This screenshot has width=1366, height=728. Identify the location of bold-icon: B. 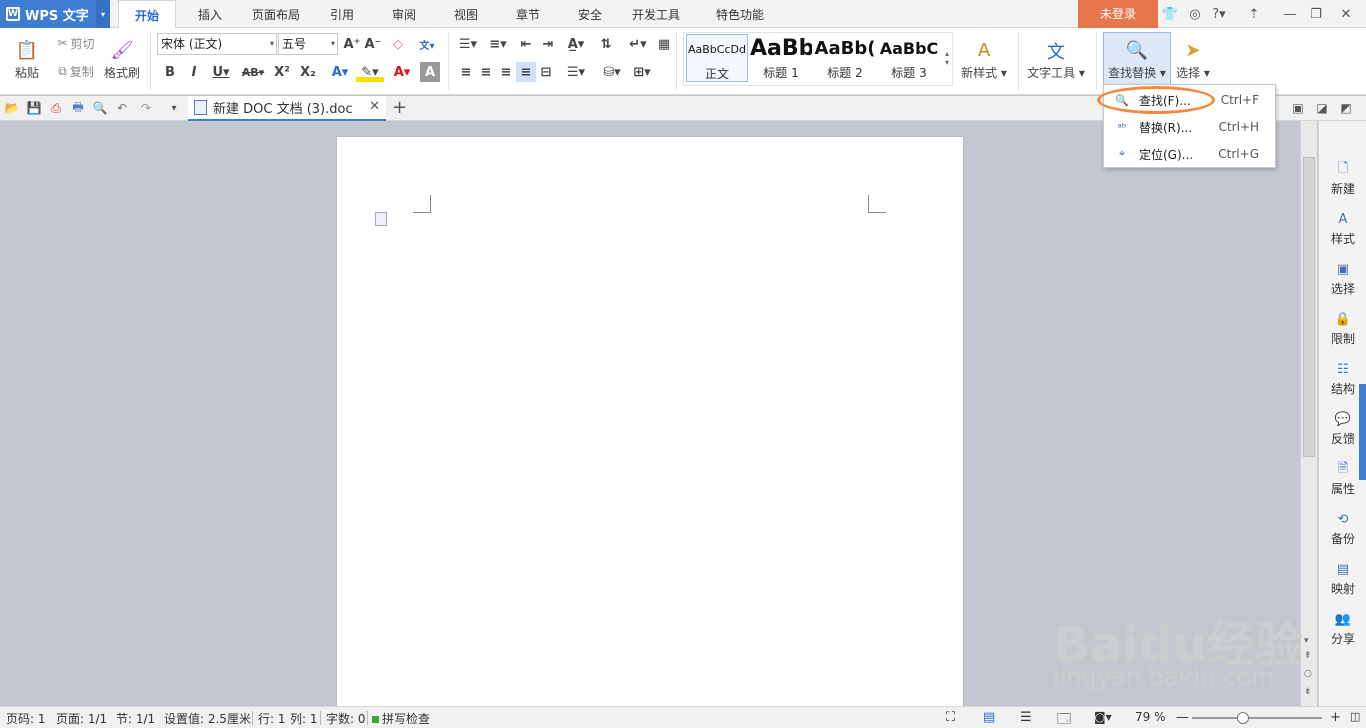
(170, 72).